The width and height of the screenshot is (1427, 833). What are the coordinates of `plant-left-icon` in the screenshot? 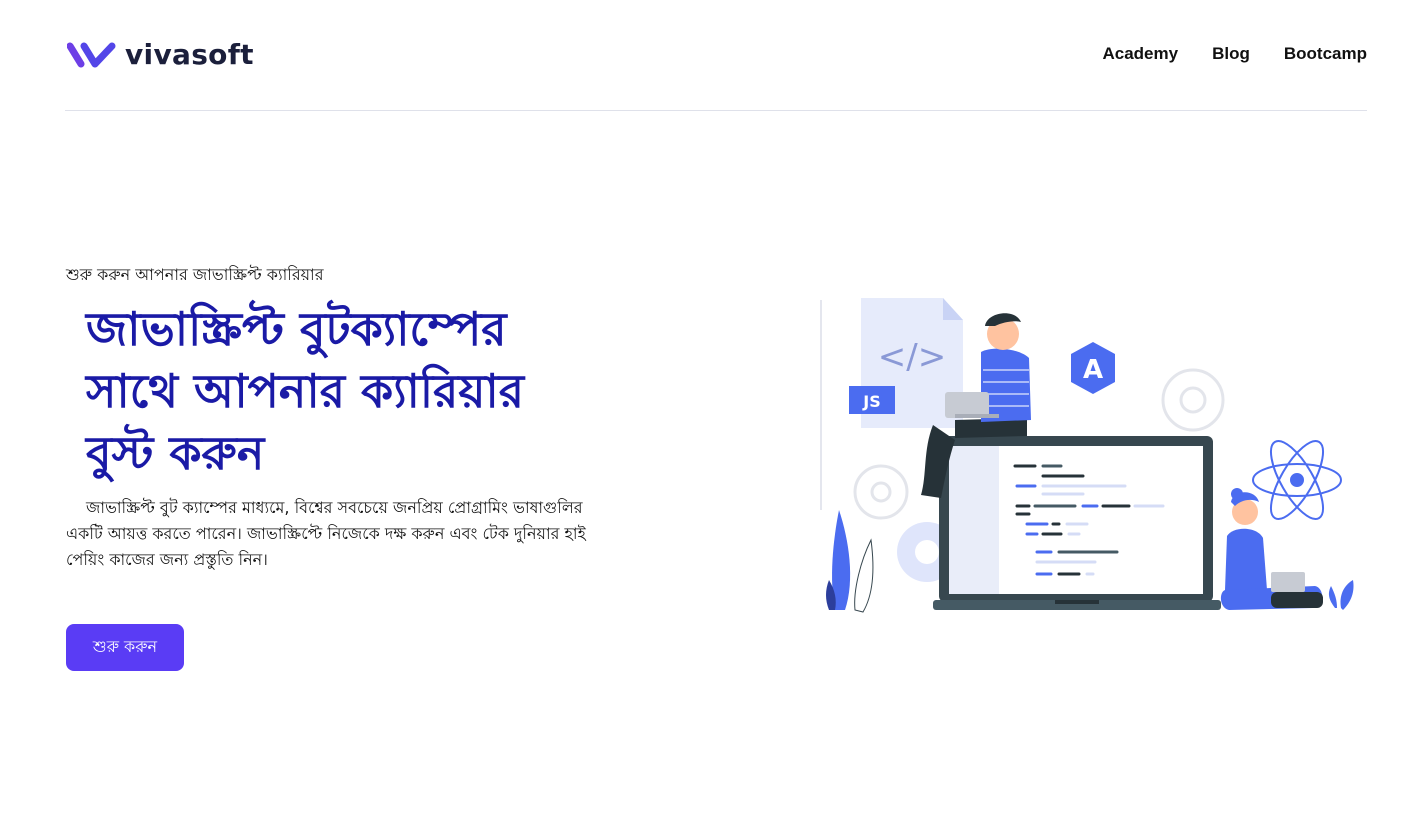 It's located at (850, 561).